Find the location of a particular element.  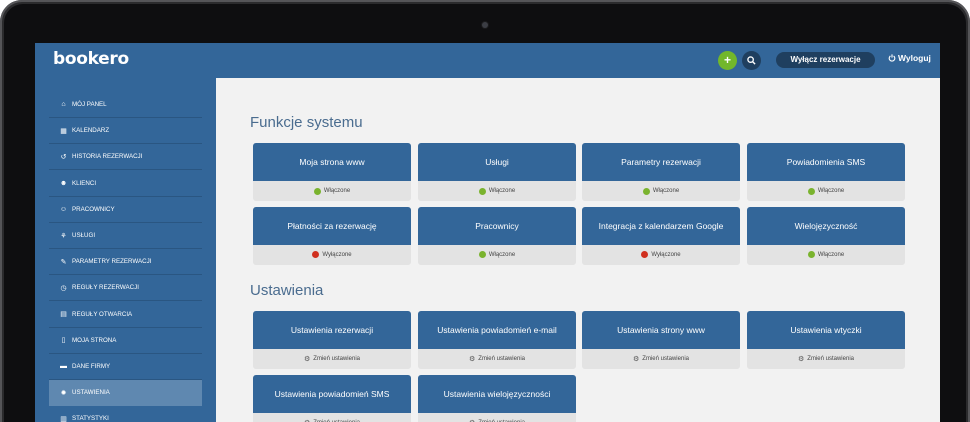

feature-card: Moja strona www Włączone is located at coordinates (332, 172).